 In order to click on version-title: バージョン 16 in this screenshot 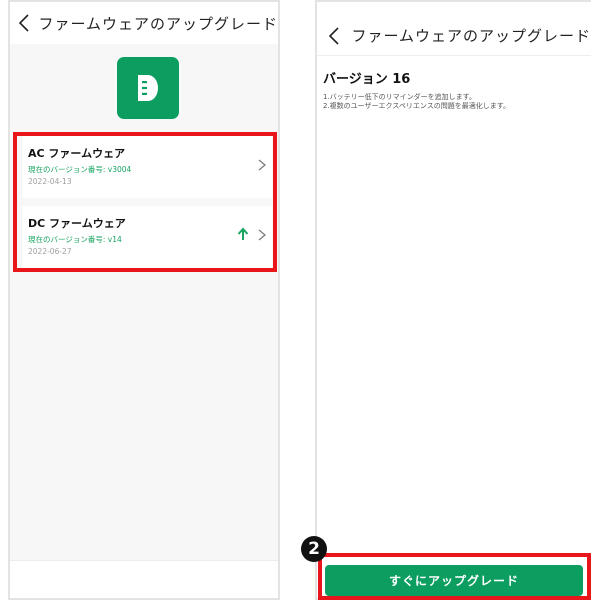, I will do `click(367, 79)`.